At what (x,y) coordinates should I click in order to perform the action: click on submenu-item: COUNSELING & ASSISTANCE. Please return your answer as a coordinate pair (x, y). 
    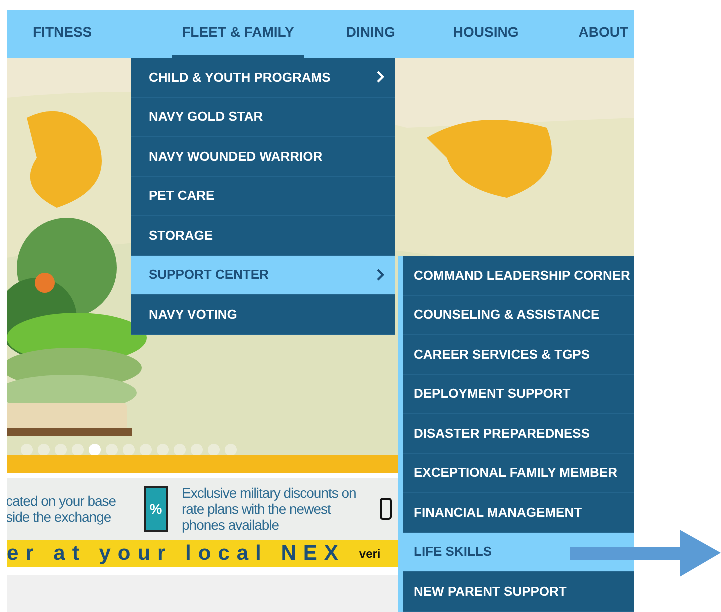
    Looking at the image, I should click on (518, 315).